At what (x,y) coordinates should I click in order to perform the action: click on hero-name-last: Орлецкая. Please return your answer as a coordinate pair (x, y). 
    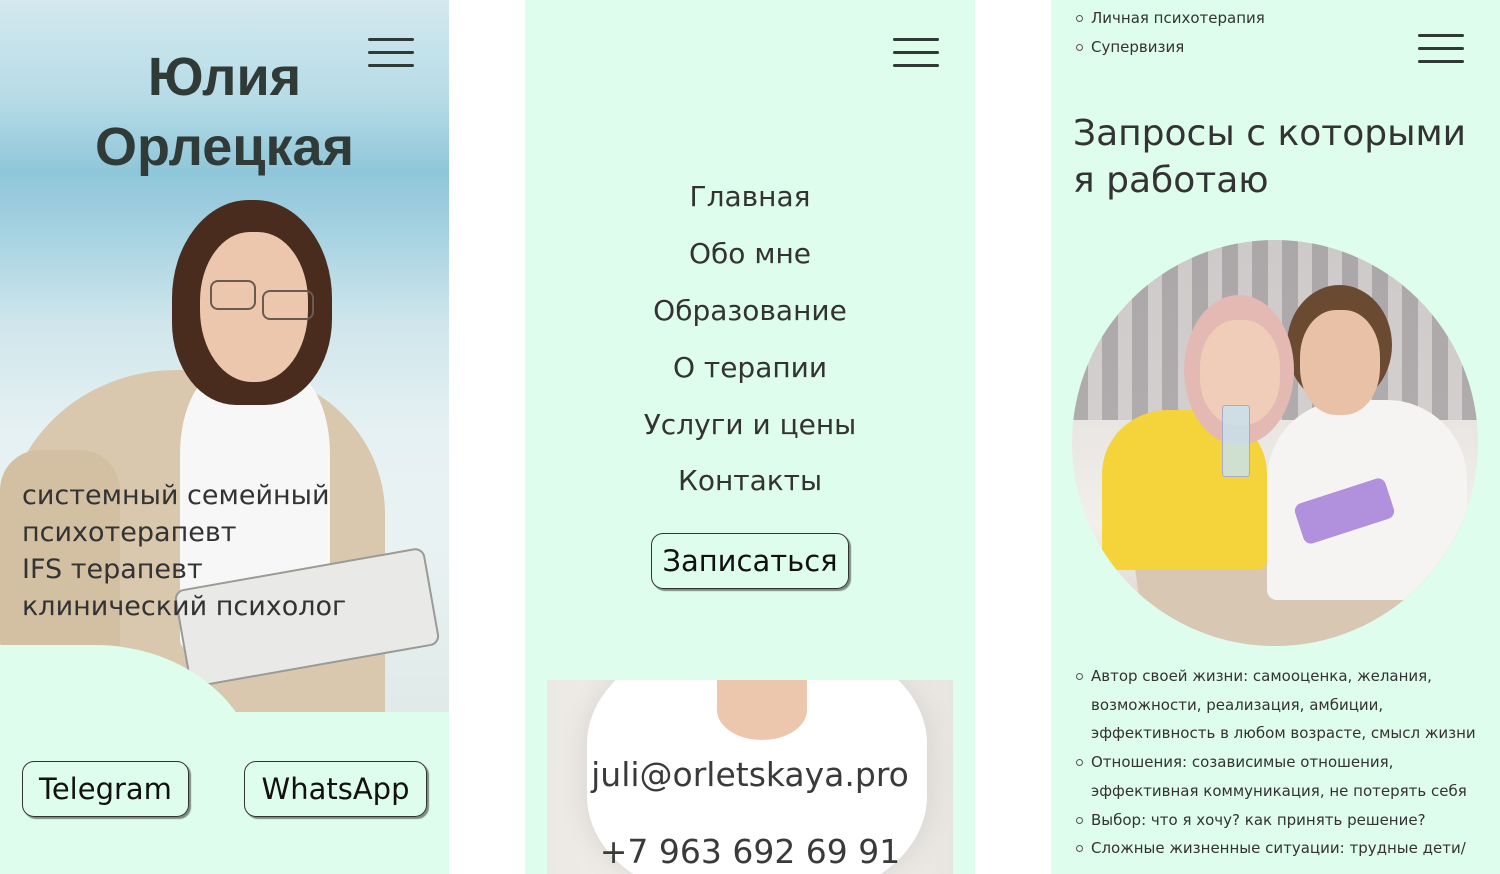
    Looking at the image, I should click on (224, 147).